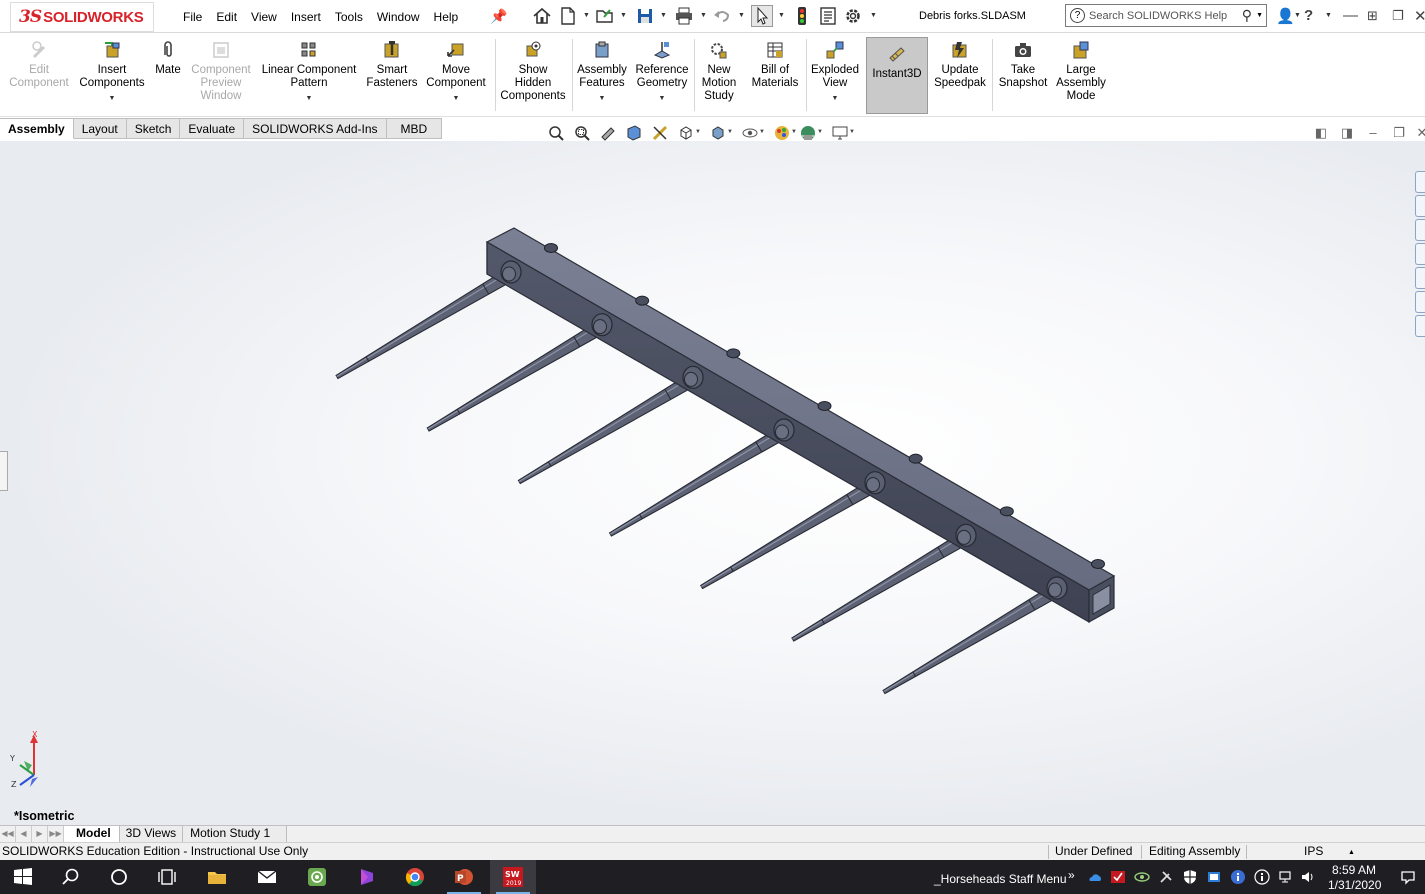 The image size is (1425, 894). I want to click on linear-component-pattern-button: Linear Component Pattern ▼, so click(309, 71).